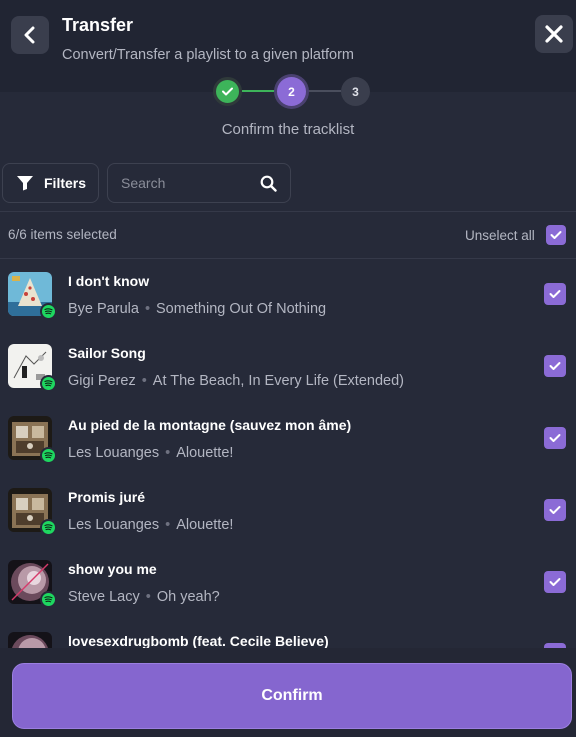  I want to click on search-button, so click(268, 186).